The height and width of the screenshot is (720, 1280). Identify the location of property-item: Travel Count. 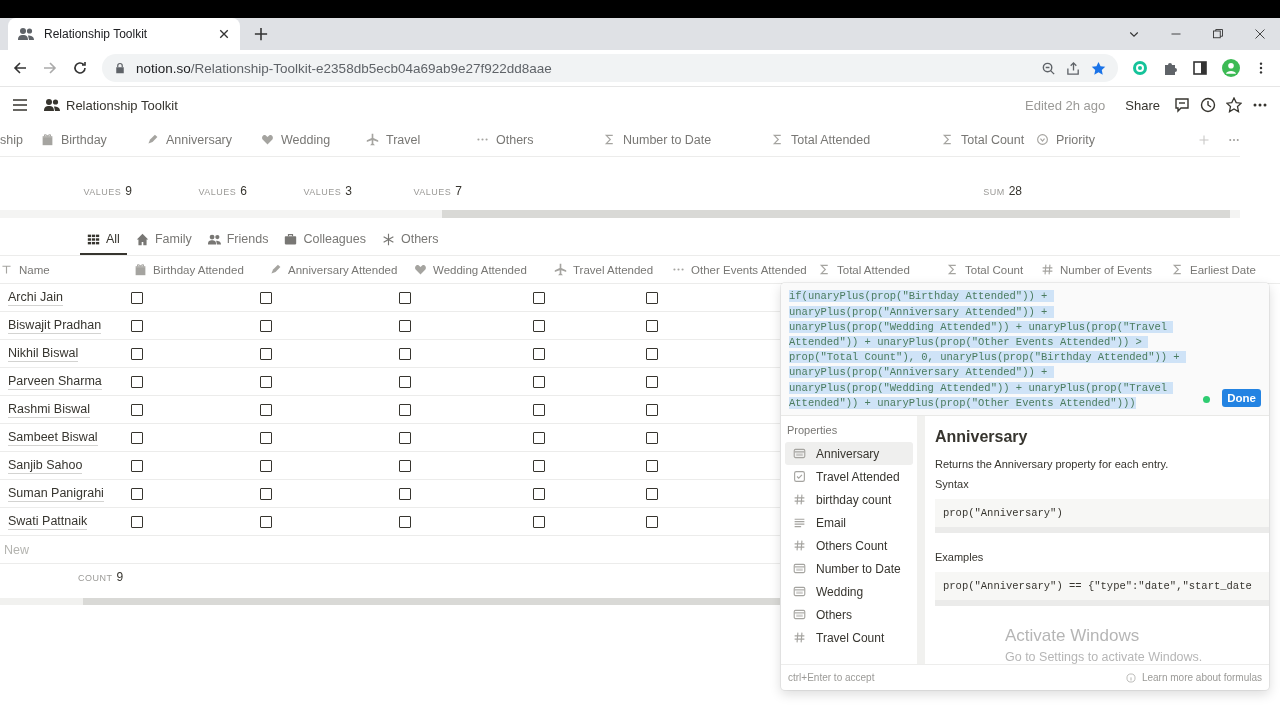
(849, 637).